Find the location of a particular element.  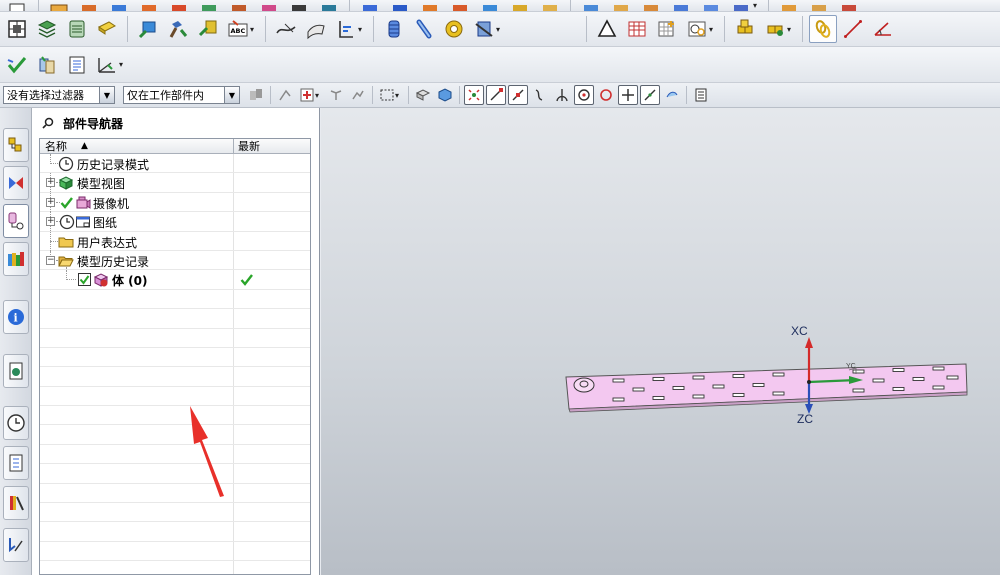

chevron-down-icon: ▼ is located at coordinates (106, 95).